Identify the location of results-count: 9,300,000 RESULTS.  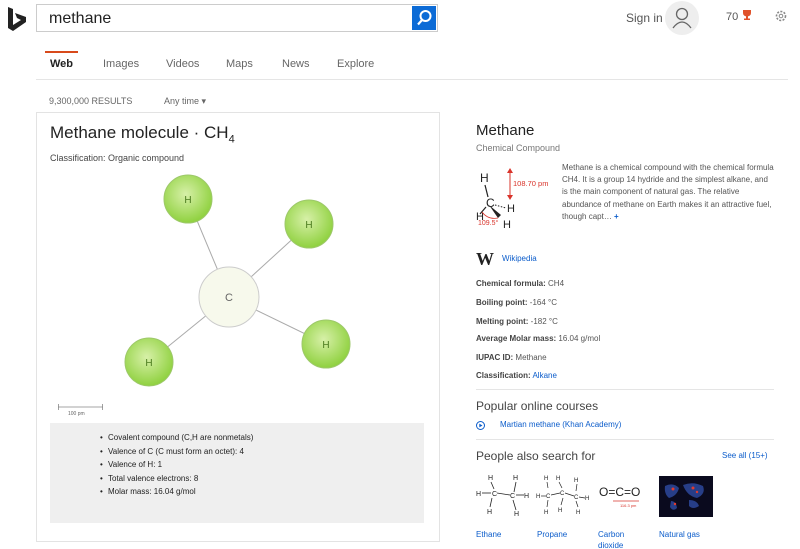
(91, 101).